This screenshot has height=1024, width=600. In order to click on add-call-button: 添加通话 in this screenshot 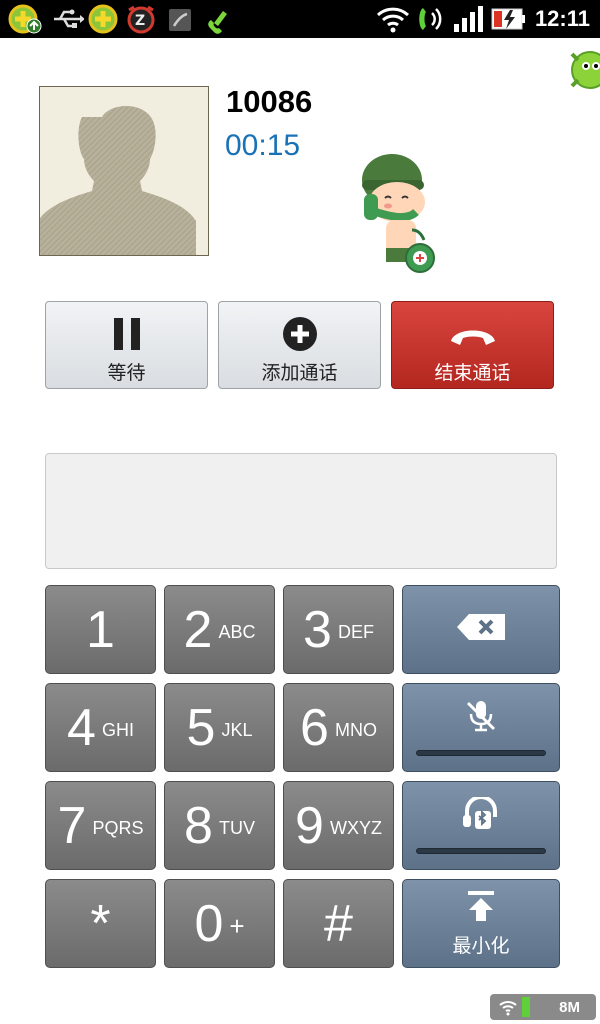, I will do `click(299, 345)`.